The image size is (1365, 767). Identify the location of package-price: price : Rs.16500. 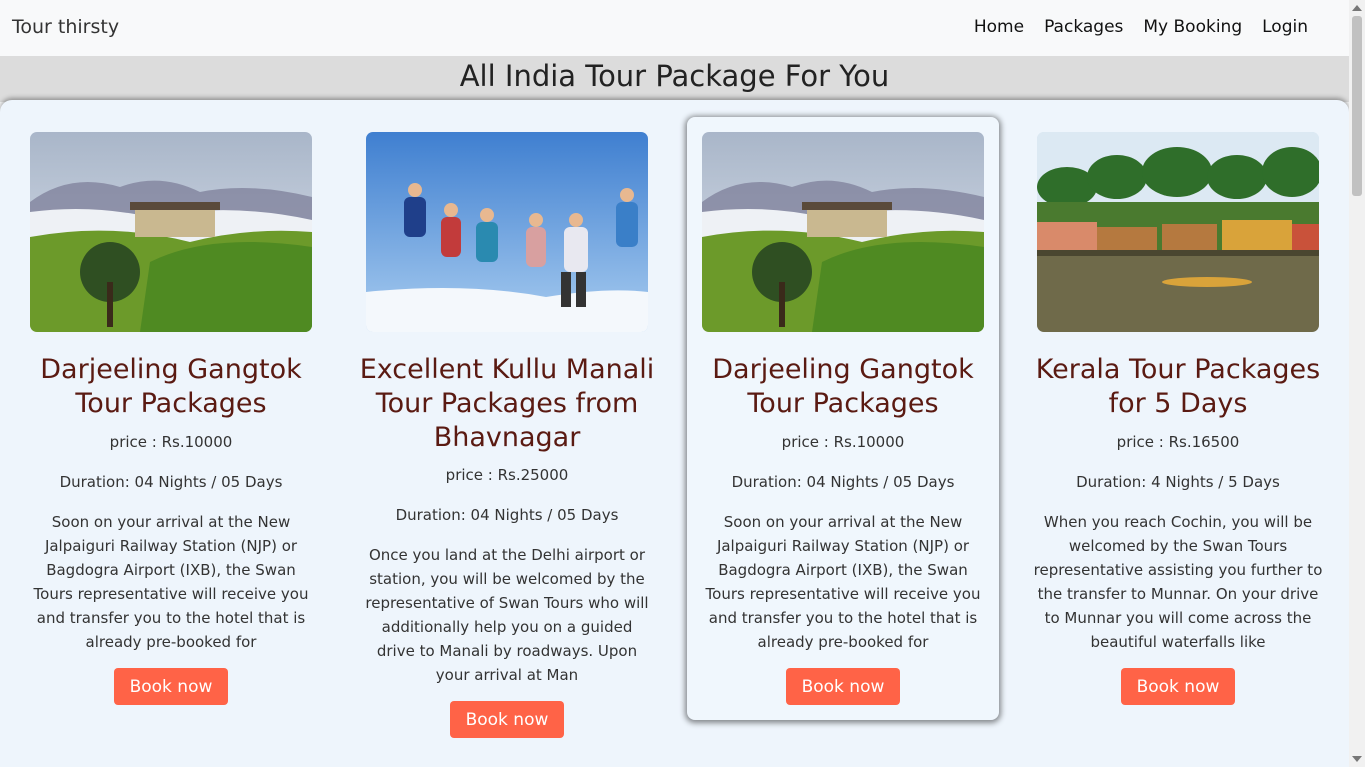
(1178, 442).